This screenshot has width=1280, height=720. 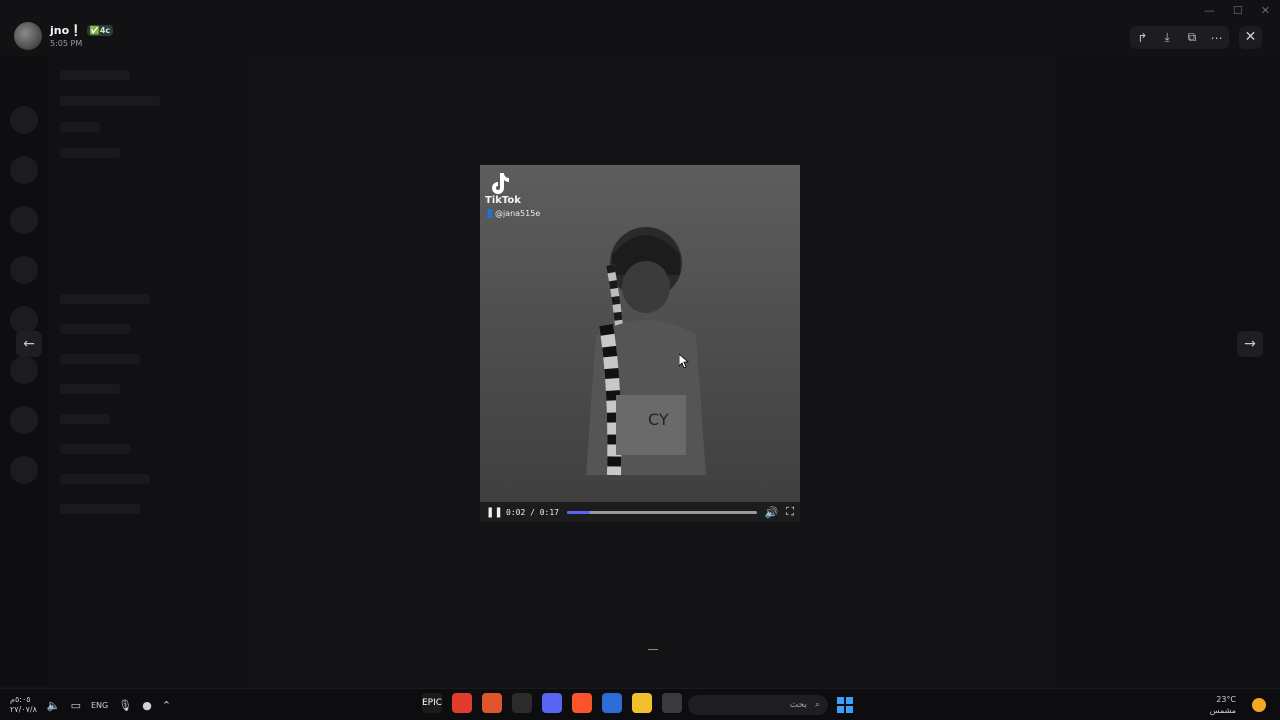 I want to click on seek-bar-progress, so click(x=578, y=512).